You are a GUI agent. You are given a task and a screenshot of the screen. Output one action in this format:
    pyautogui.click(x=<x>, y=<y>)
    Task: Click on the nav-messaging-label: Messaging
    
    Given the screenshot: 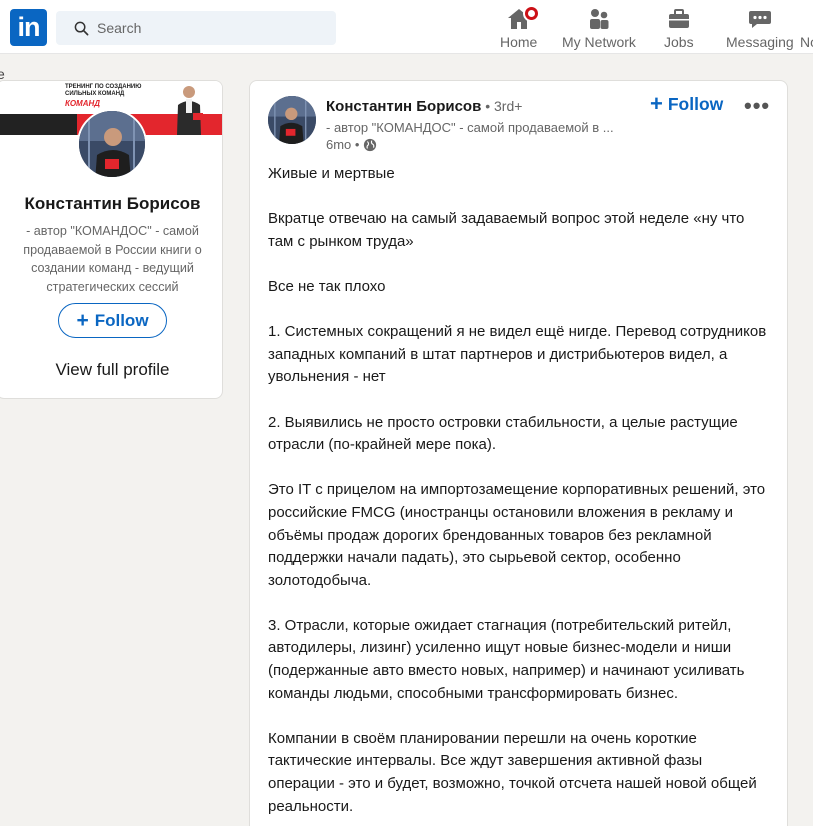 What is the action you would take?
    pyautogui.click(x=760, y=42)
    